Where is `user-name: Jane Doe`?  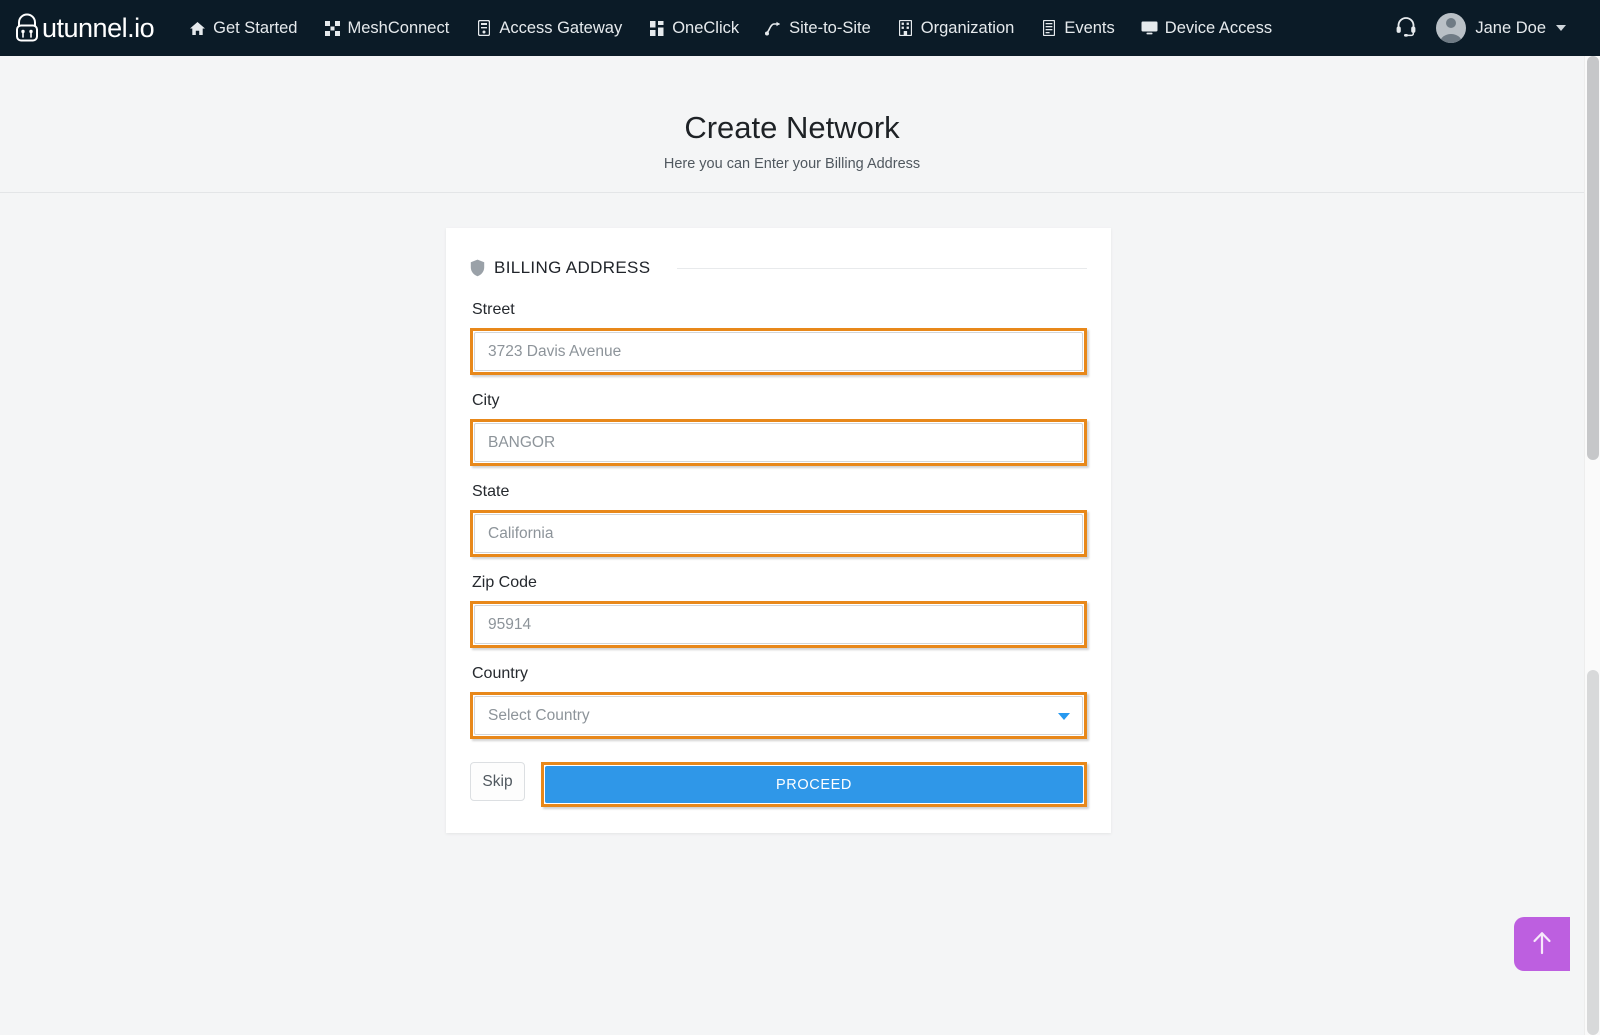 user-name: Jane Doe is located at coordinates (1510, 27).